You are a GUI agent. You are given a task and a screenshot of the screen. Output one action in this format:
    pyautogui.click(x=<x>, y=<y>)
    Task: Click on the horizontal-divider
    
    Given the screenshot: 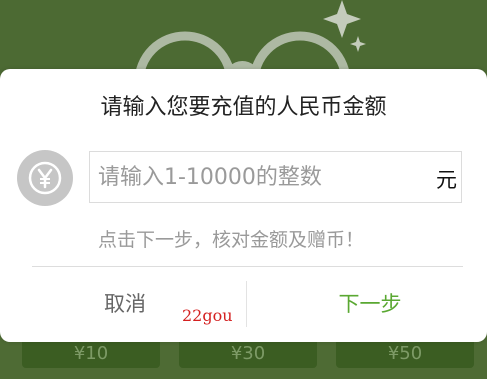 What is the action you would take?
    pyautogui.click(x=247, y=266)
    